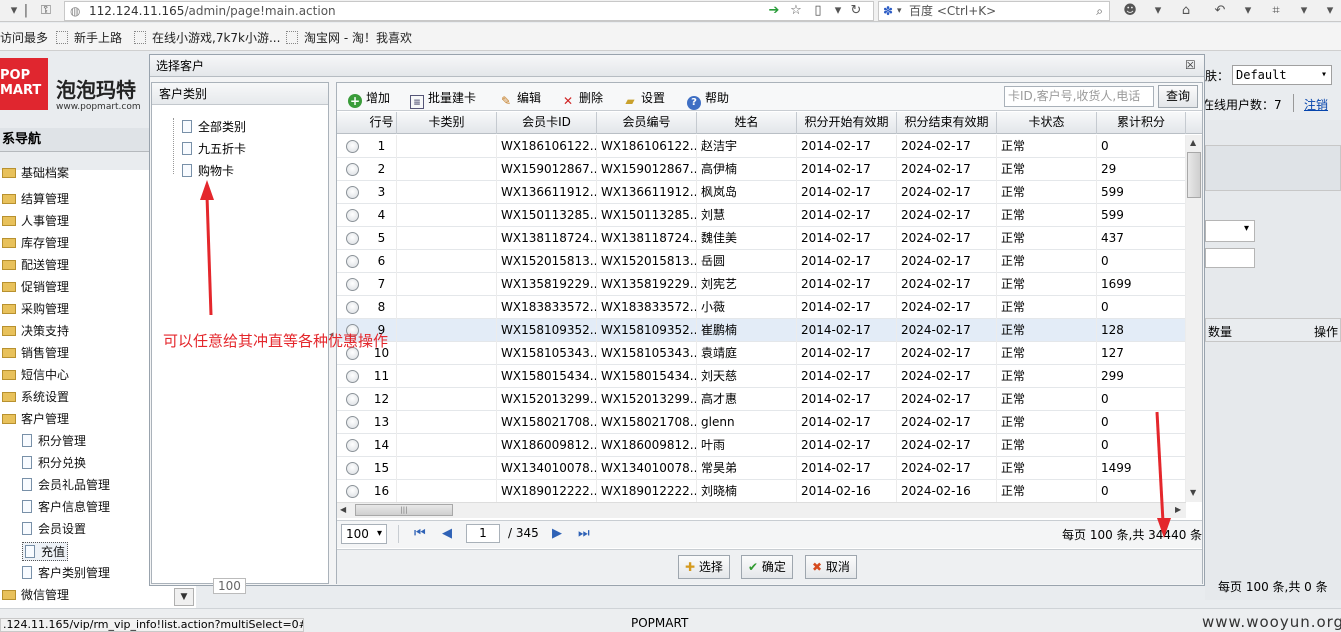 This screenshot has width=1341, height=632. What do you see at coordinates (207, 190) in the screenshot?
I see `annotation-arrowhead-up` at bounding box center [207, 190].